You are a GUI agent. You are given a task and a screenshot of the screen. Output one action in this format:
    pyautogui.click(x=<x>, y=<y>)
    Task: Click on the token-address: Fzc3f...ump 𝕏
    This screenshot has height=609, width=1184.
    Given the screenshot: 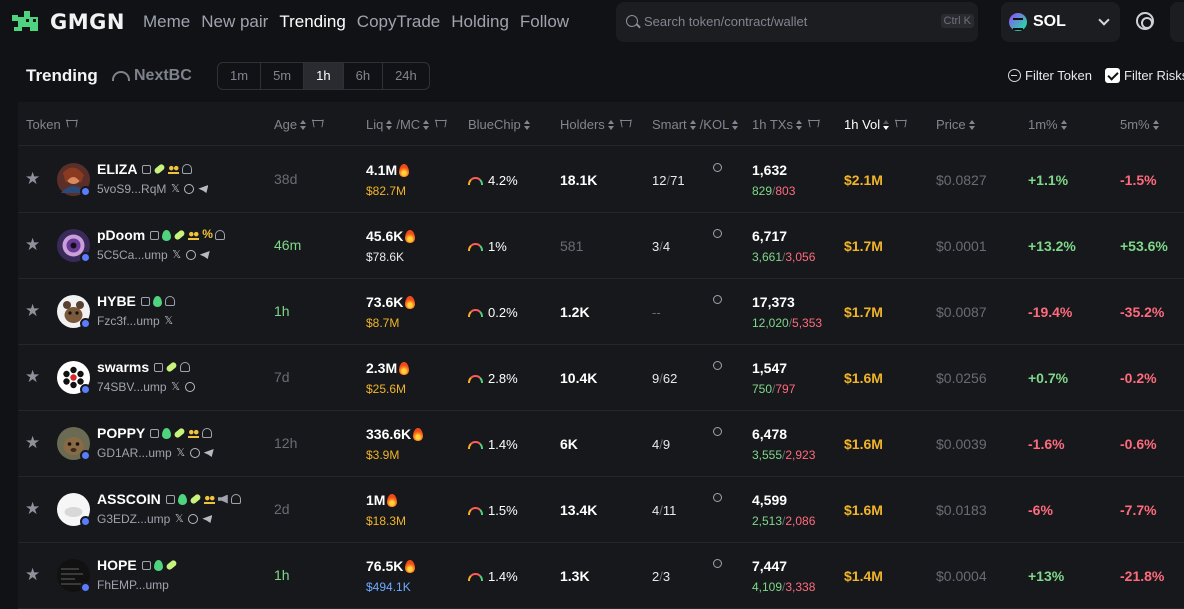 What is the action you would take?
    pyautogui.click(x=135, y=321)
    